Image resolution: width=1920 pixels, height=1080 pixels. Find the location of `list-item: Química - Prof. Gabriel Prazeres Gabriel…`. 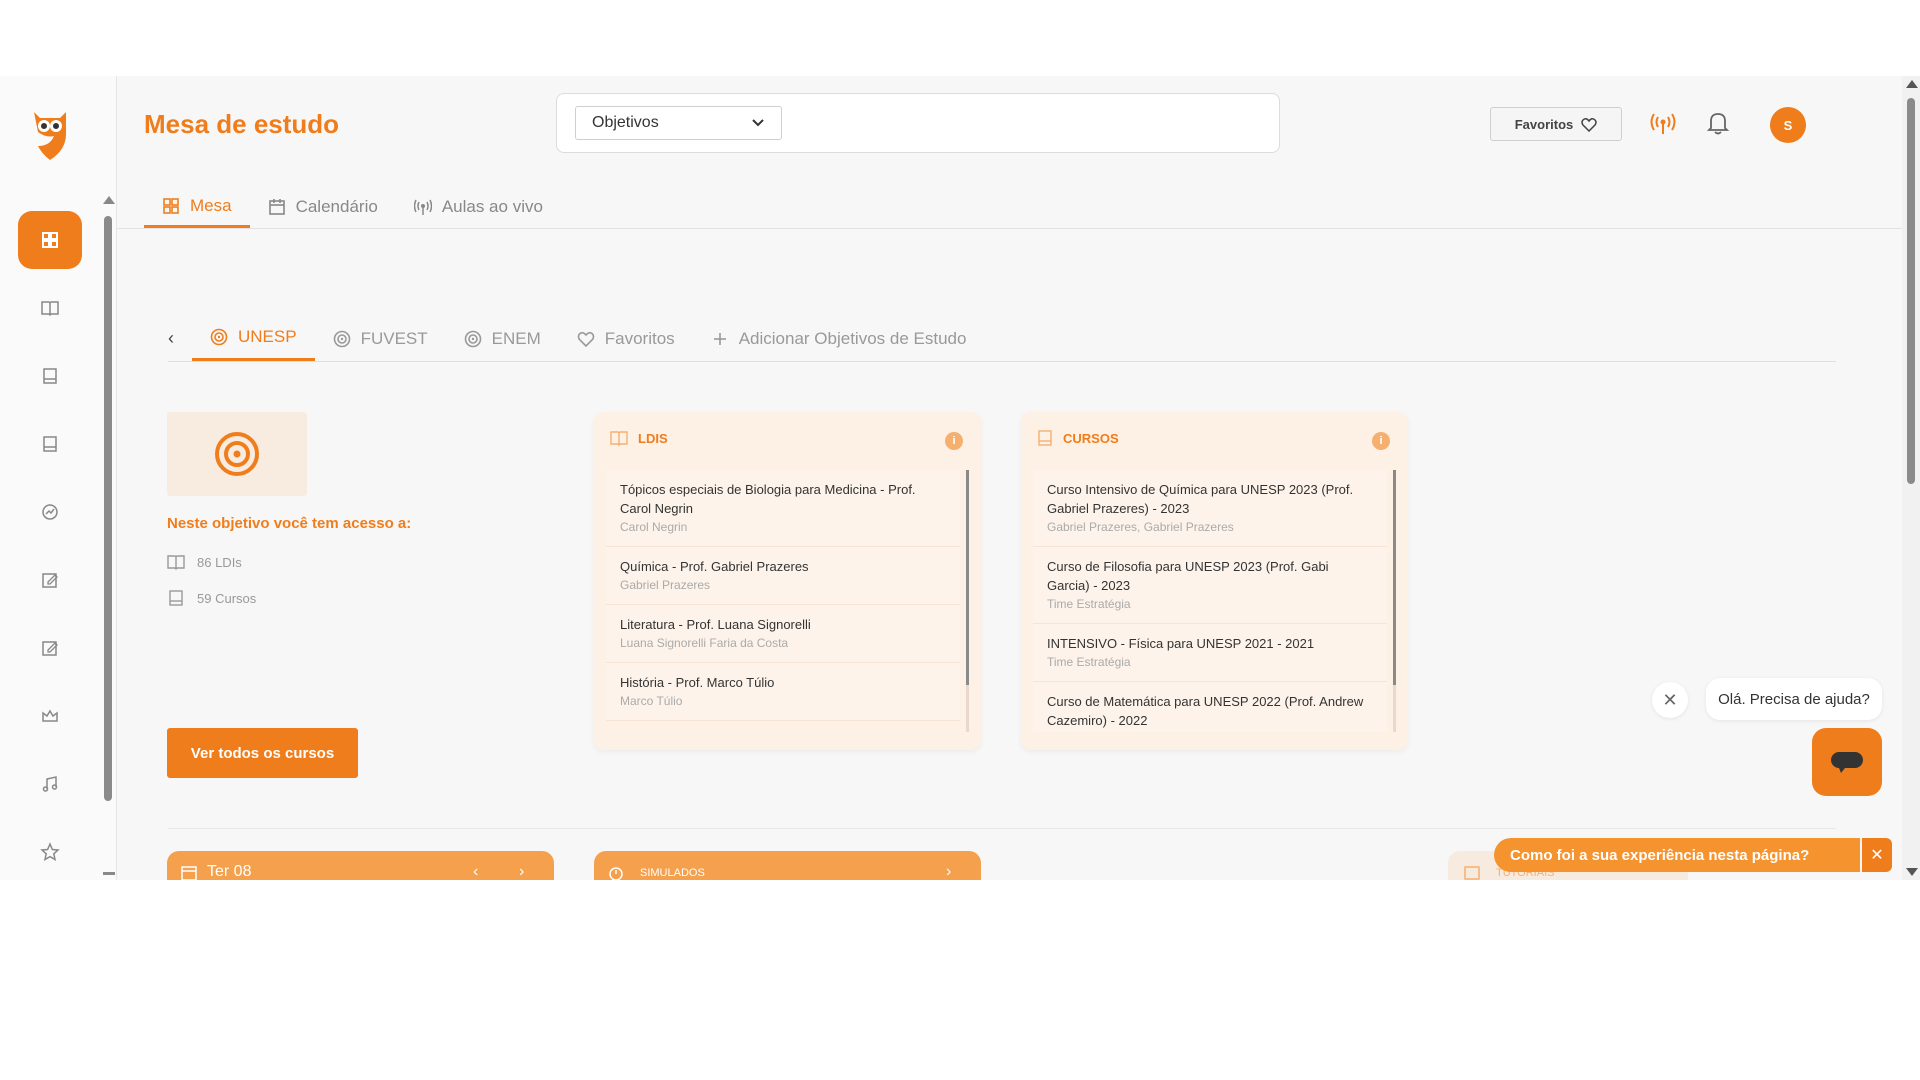

list-item: Química - Prof. Gabriel Prazeres Gabriel… is located at coordinates (783, 576).